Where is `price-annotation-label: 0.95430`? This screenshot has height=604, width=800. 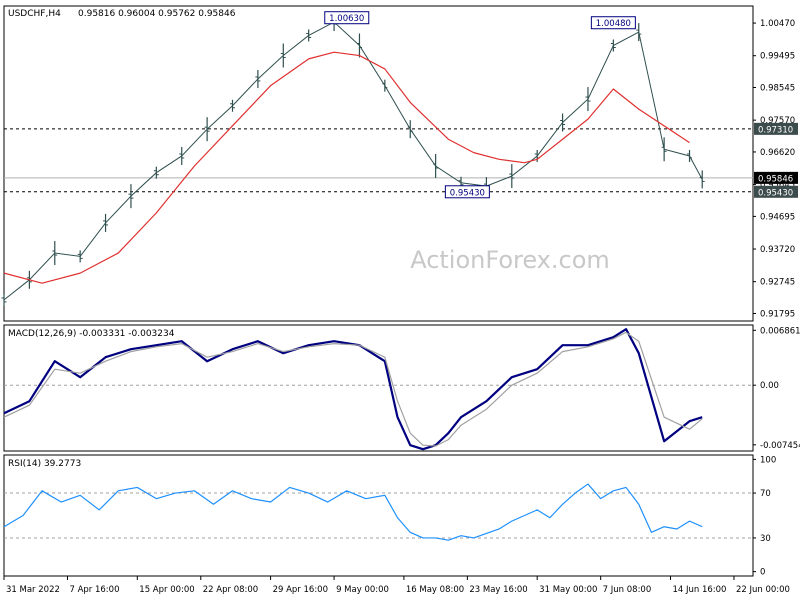
price-annotation-label: 0.95430 is located at coordinates (467, 193).